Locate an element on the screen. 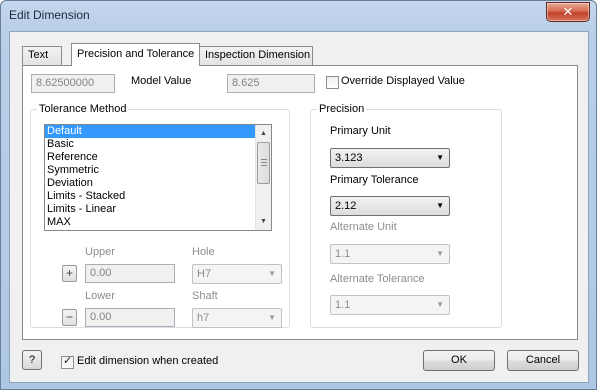 Image resolution: width=597 pixels, height=390 pixels. ok-button: OK is located at coordinates (459, 360).